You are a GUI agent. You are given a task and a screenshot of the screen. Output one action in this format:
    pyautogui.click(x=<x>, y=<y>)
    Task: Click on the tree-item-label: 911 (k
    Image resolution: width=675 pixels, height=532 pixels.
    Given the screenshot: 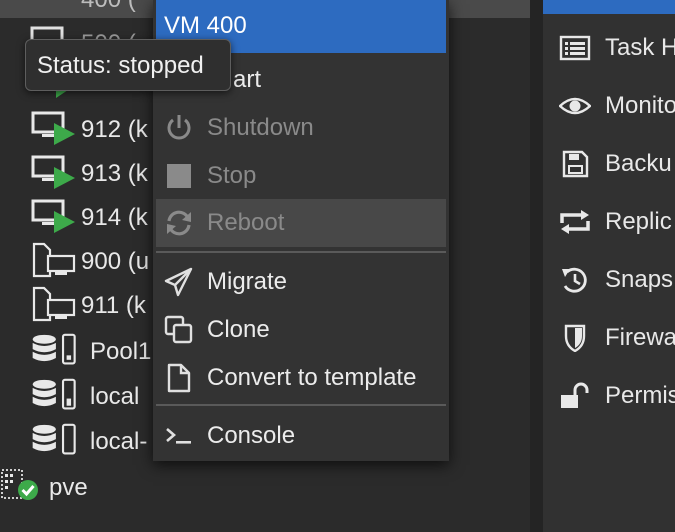 What is the action you would take?
    pyautogui.click(x=113, y=305)
    